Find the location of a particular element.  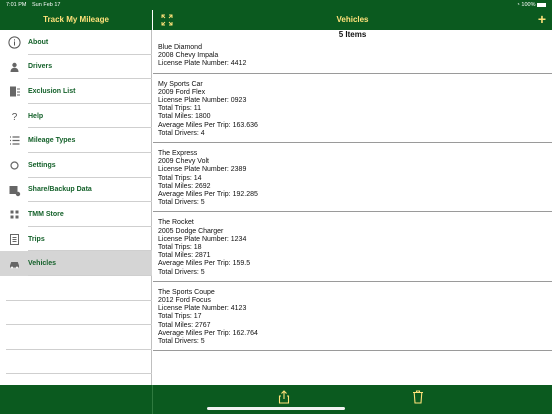

sidebar-item-label: Help is located at coordinates (36, 116).